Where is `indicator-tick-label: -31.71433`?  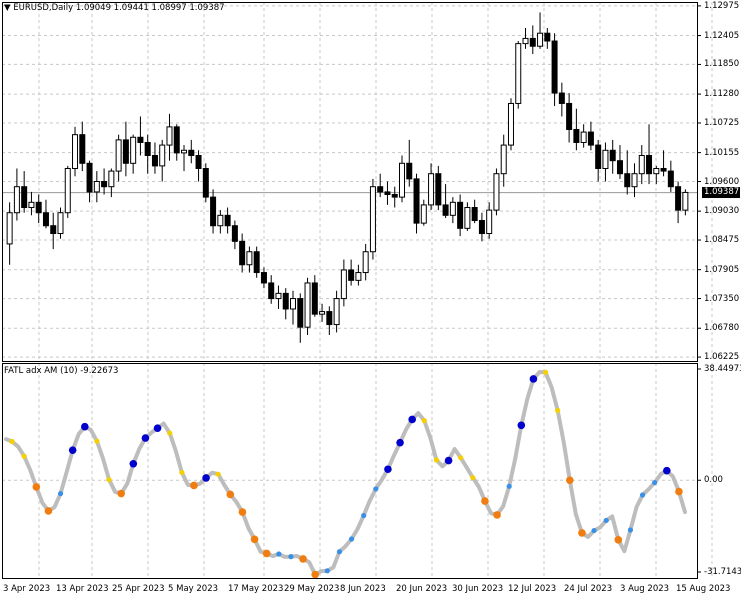
indicator-tick-label: -31.71433 is located at coordinates (722, 572).